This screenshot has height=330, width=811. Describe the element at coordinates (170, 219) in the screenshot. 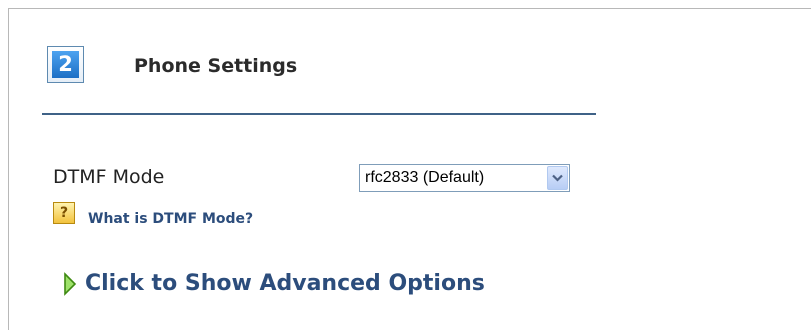

I see `what-is-dtmf-mode-link: What is DTMF Mode?` at that location.